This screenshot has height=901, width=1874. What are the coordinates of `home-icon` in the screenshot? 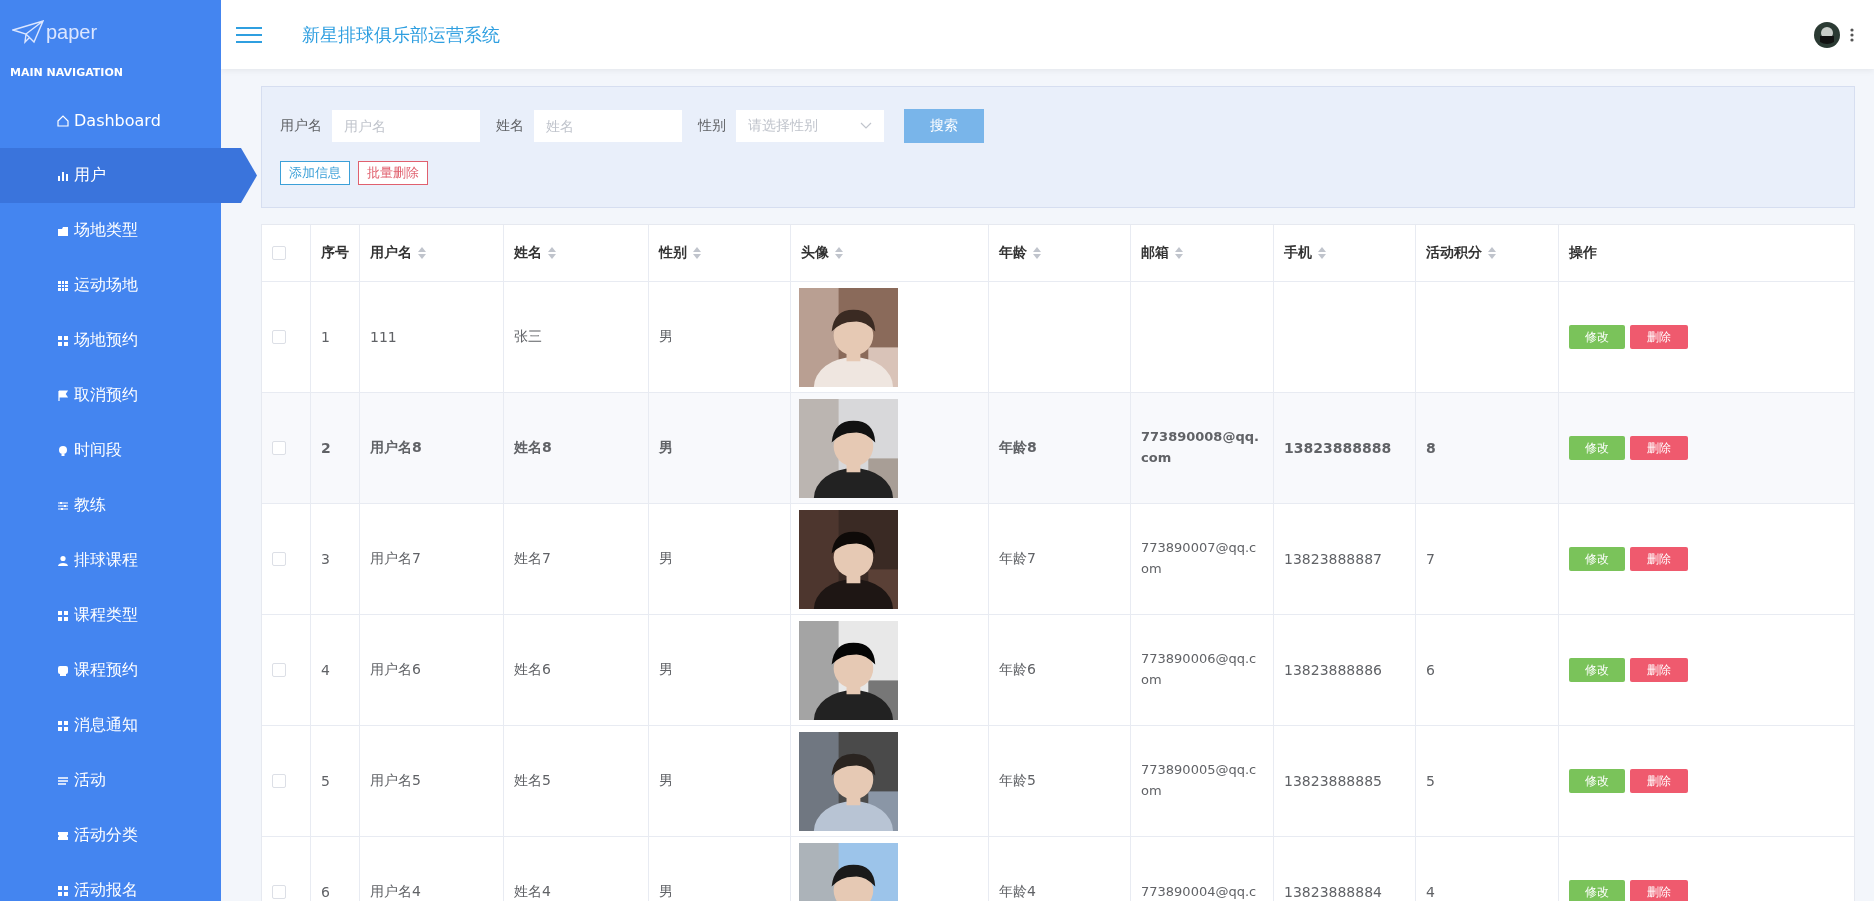 It's located at (63, 120).